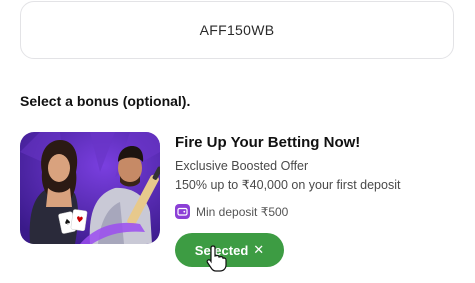  What do you see at coordinates (242, 211) in the screenshot?
I see `min-deposit-label: Min deposit ₹500` at bounding box center [242, 211].